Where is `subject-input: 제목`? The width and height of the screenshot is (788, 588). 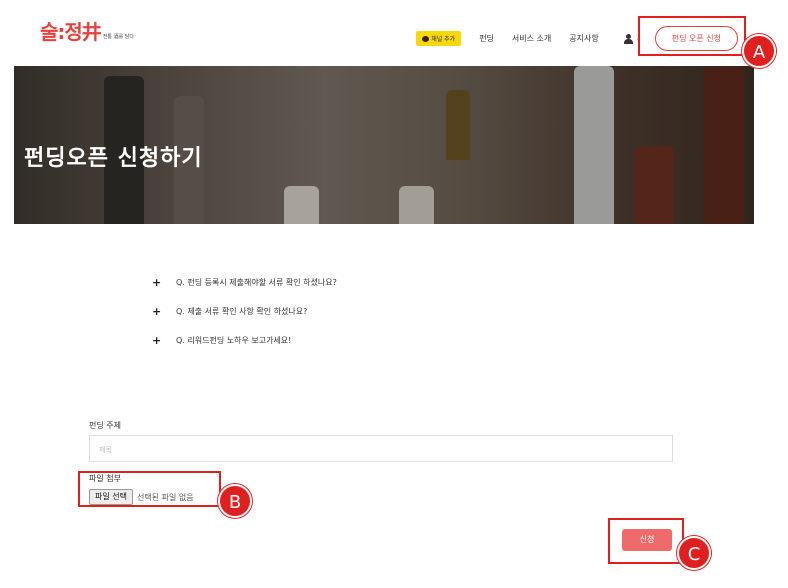
subject-input: 제목 is located at coordinates (381, 448).